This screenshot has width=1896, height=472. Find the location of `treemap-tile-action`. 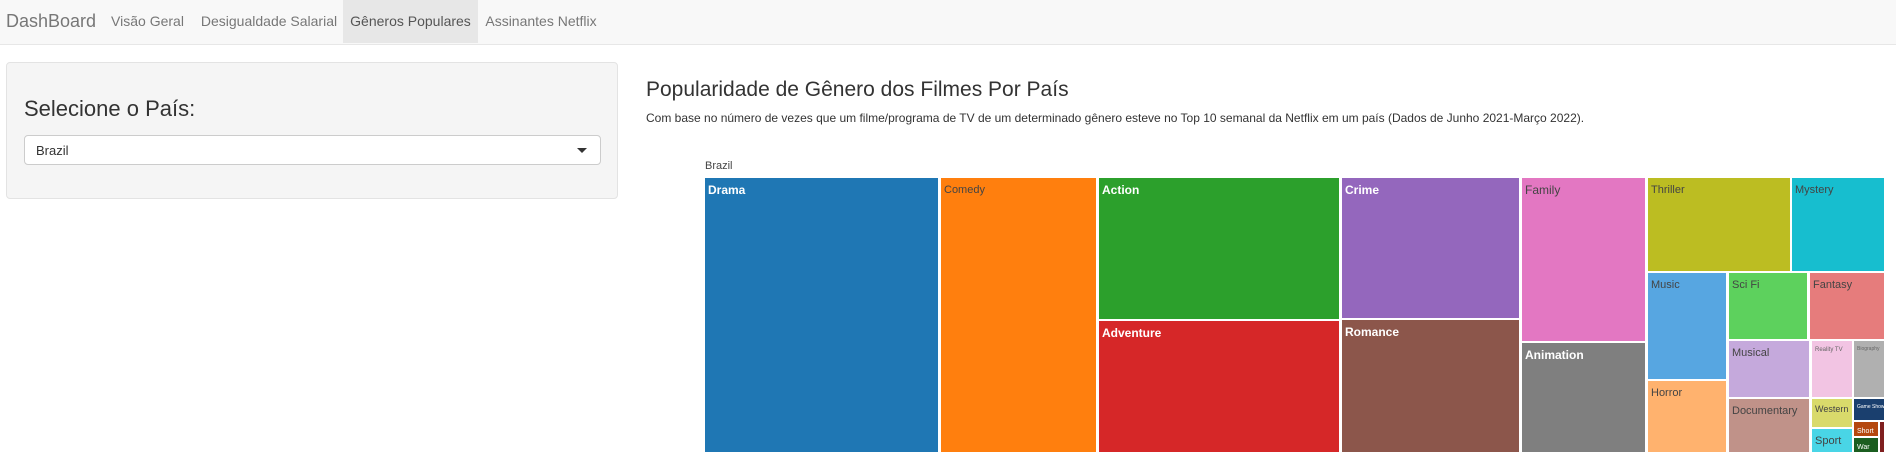

treemap-tile-action is located at coordinates (1219, 248).